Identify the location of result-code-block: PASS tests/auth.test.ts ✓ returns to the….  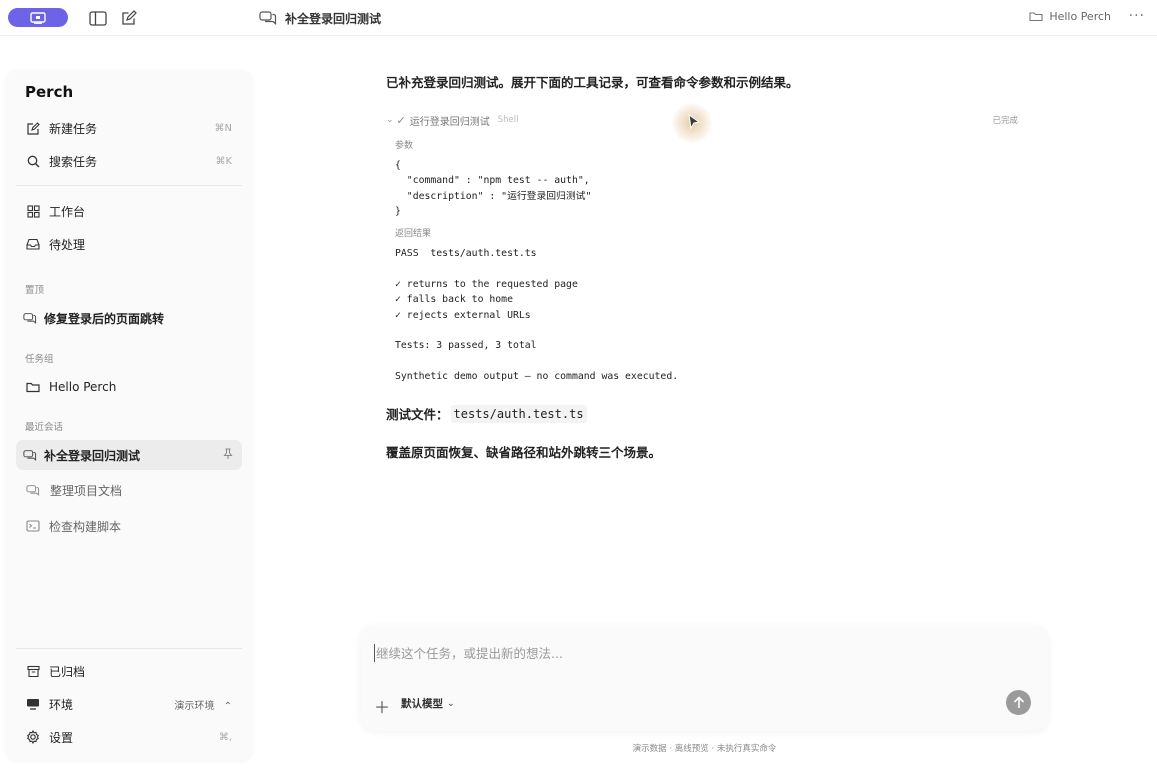
(537, 315).